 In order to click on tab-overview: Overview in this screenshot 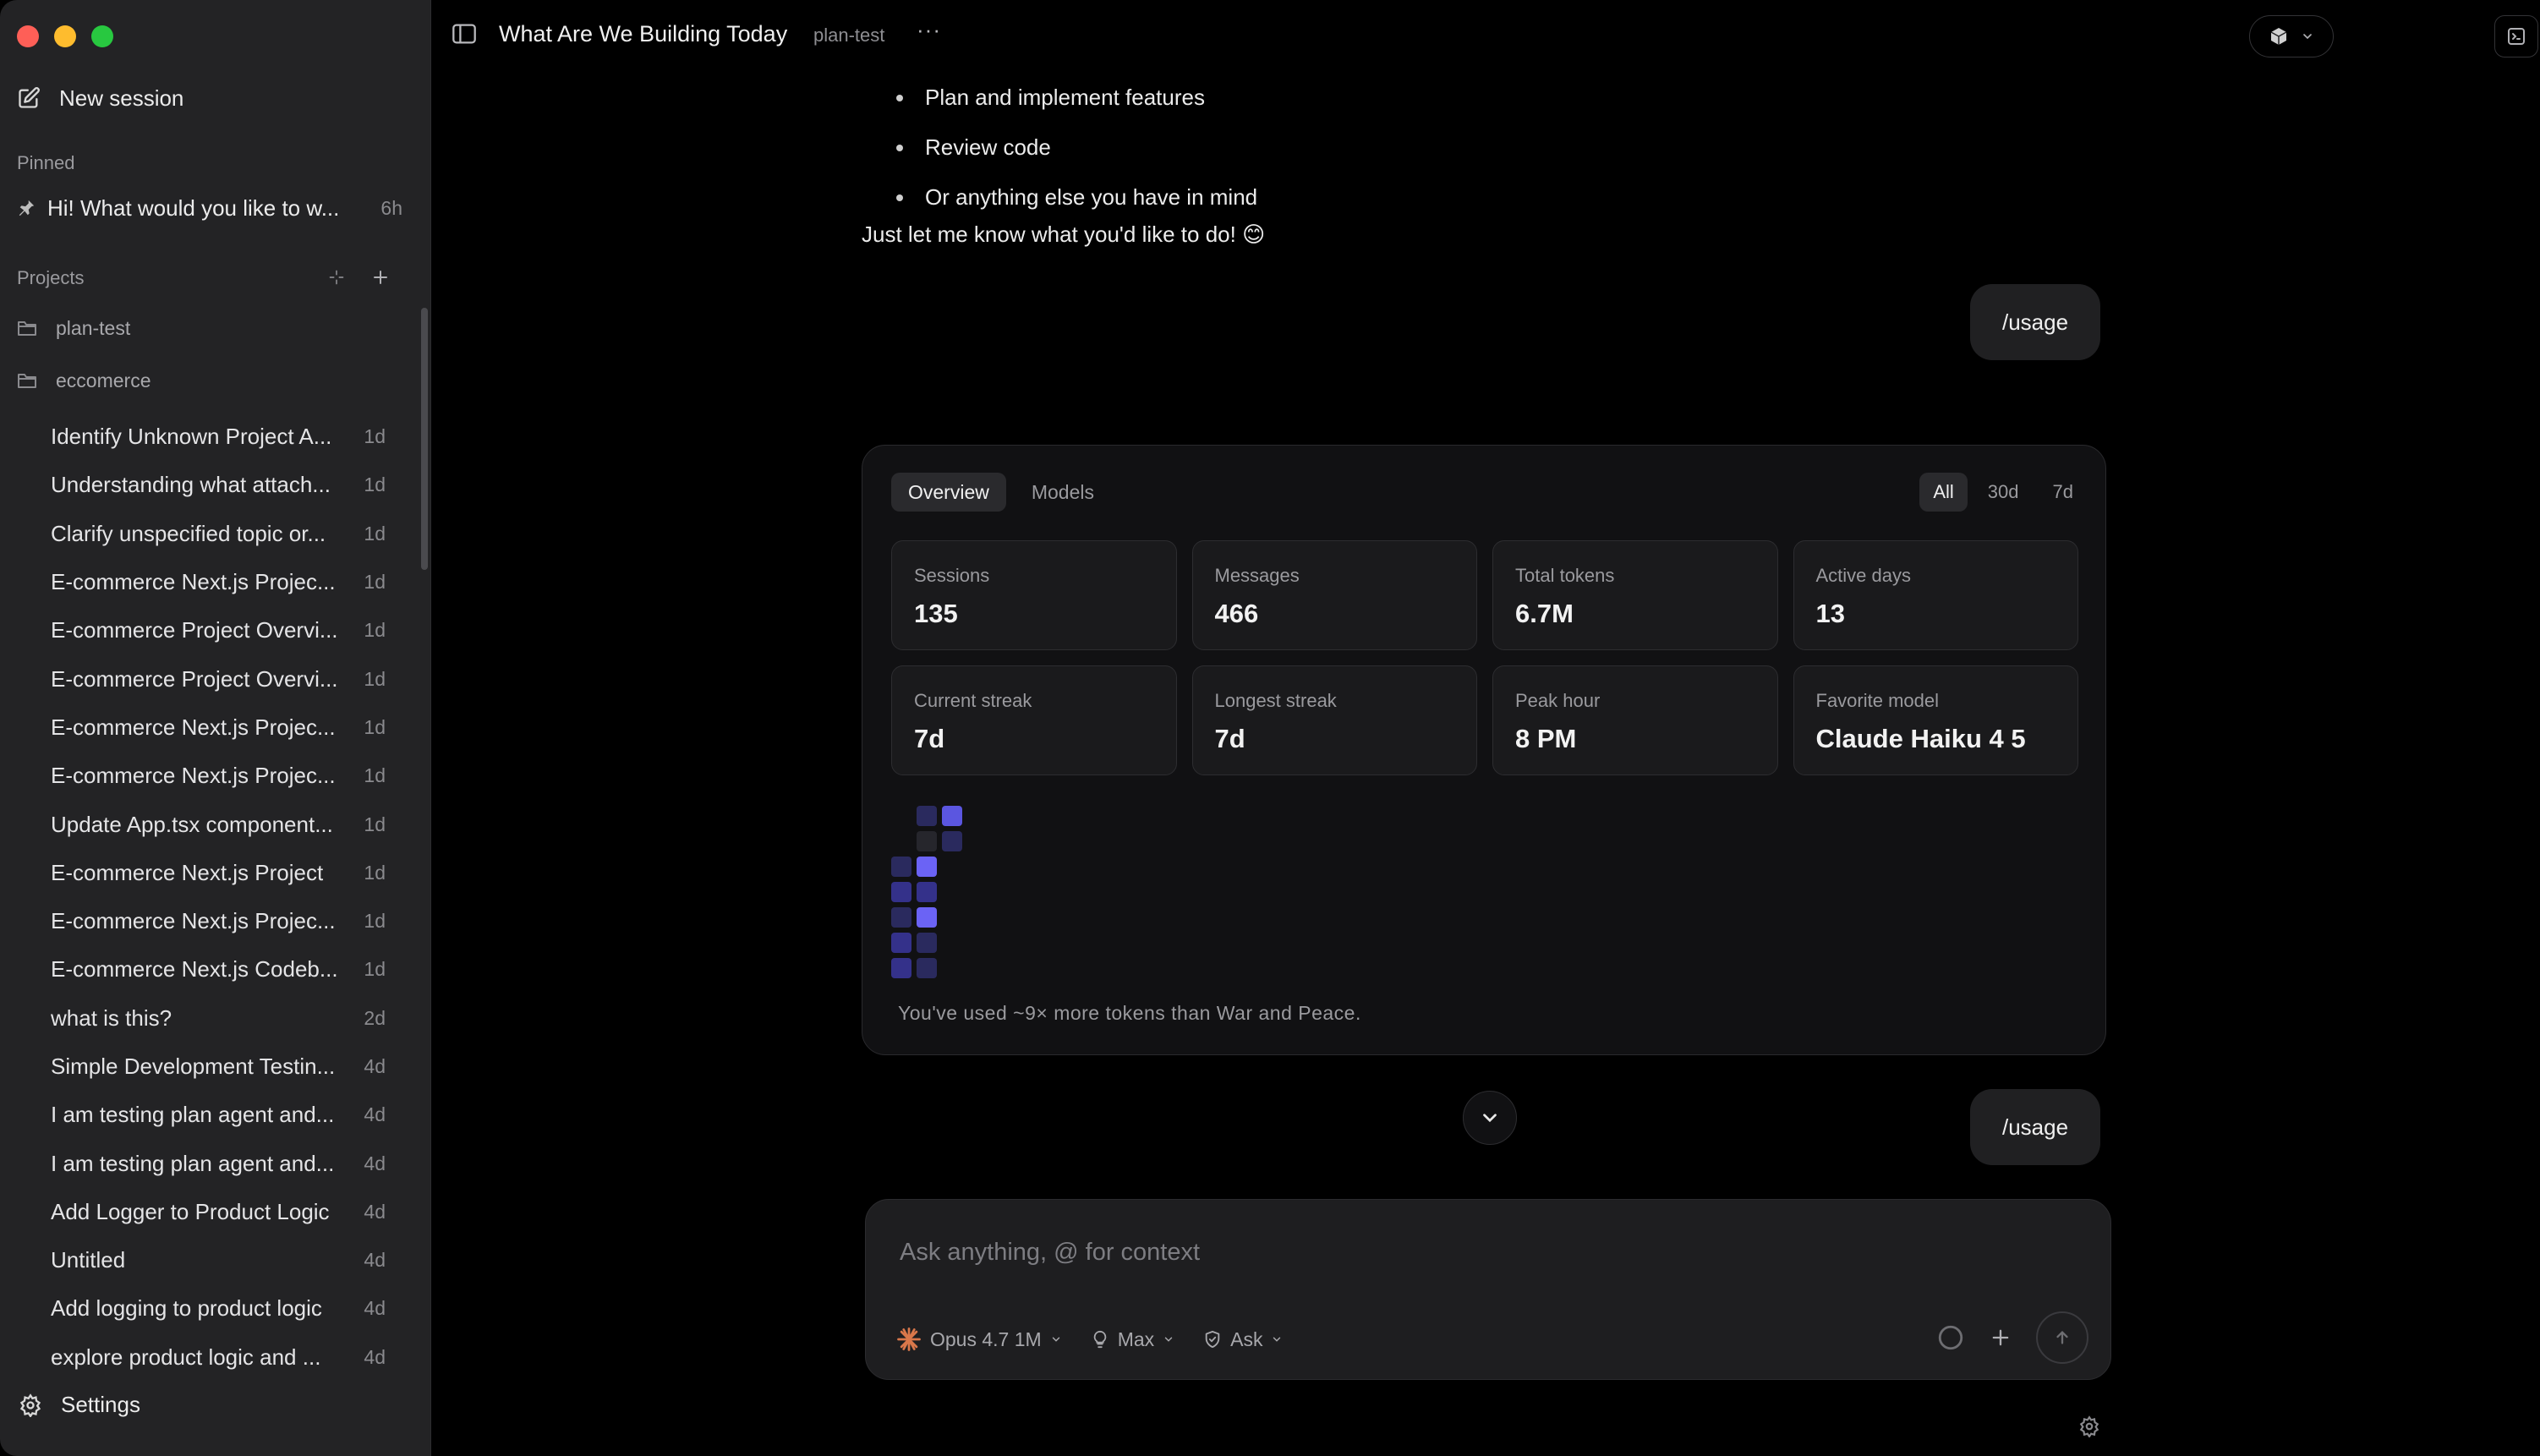, I will do `click(948, 493)`.